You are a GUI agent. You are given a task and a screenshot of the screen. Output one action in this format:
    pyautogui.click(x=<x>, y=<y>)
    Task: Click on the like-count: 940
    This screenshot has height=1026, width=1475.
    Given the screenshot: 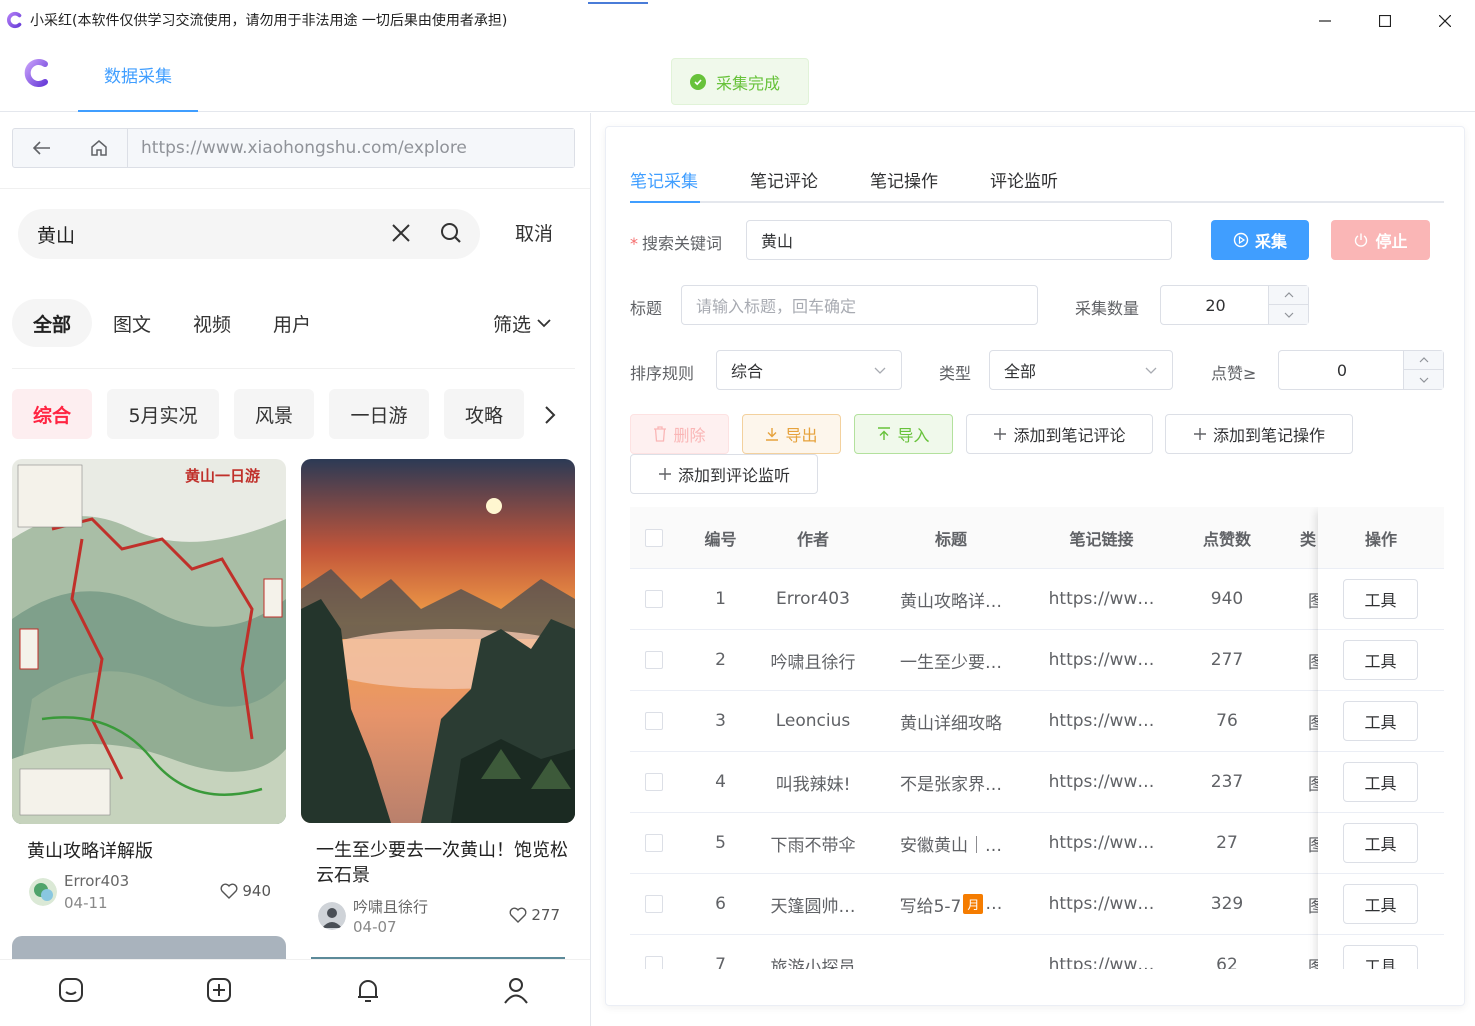 What is the action you would take?
    pyautogui.click(x=245, y=891)
    